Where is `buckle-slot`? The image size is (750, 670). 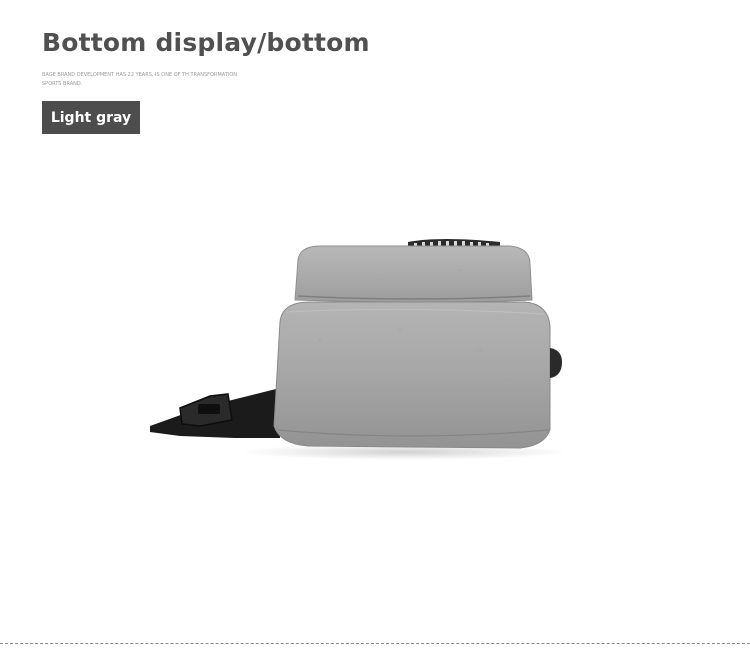
buckle-slot is located at coordinates (209, 409).